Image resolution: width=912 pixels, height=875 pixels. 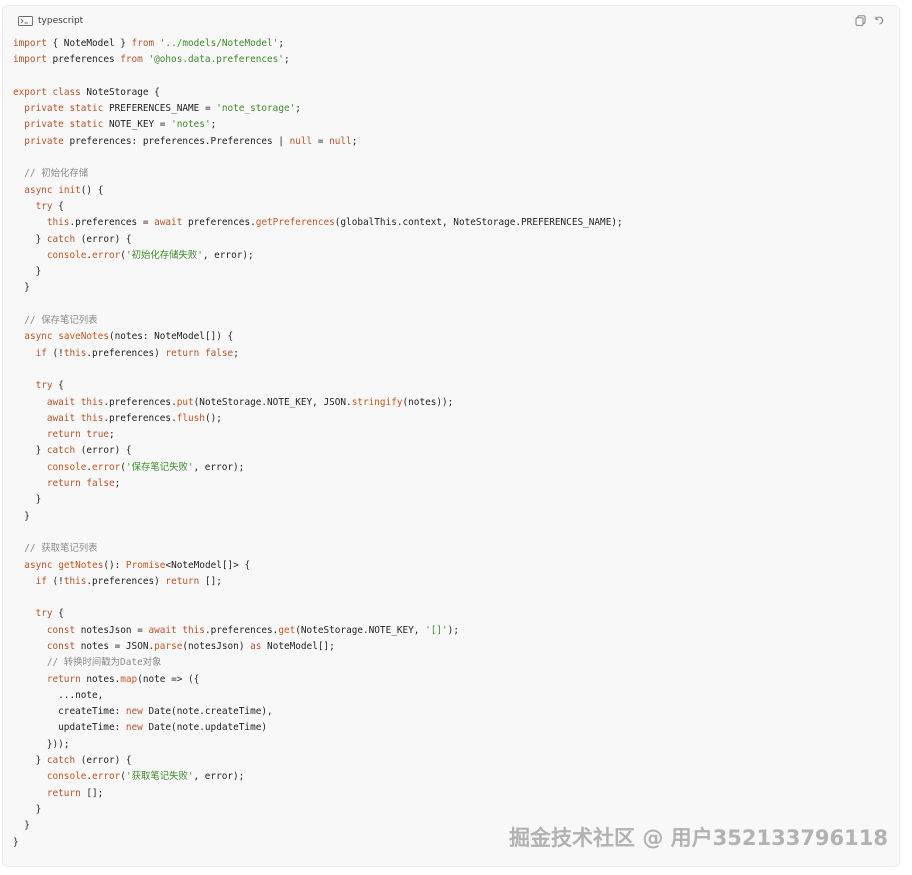 What do you see at coordinates (129, 679) in the screenshot?
I see `code-token: map` at bounding box center [129, 679].